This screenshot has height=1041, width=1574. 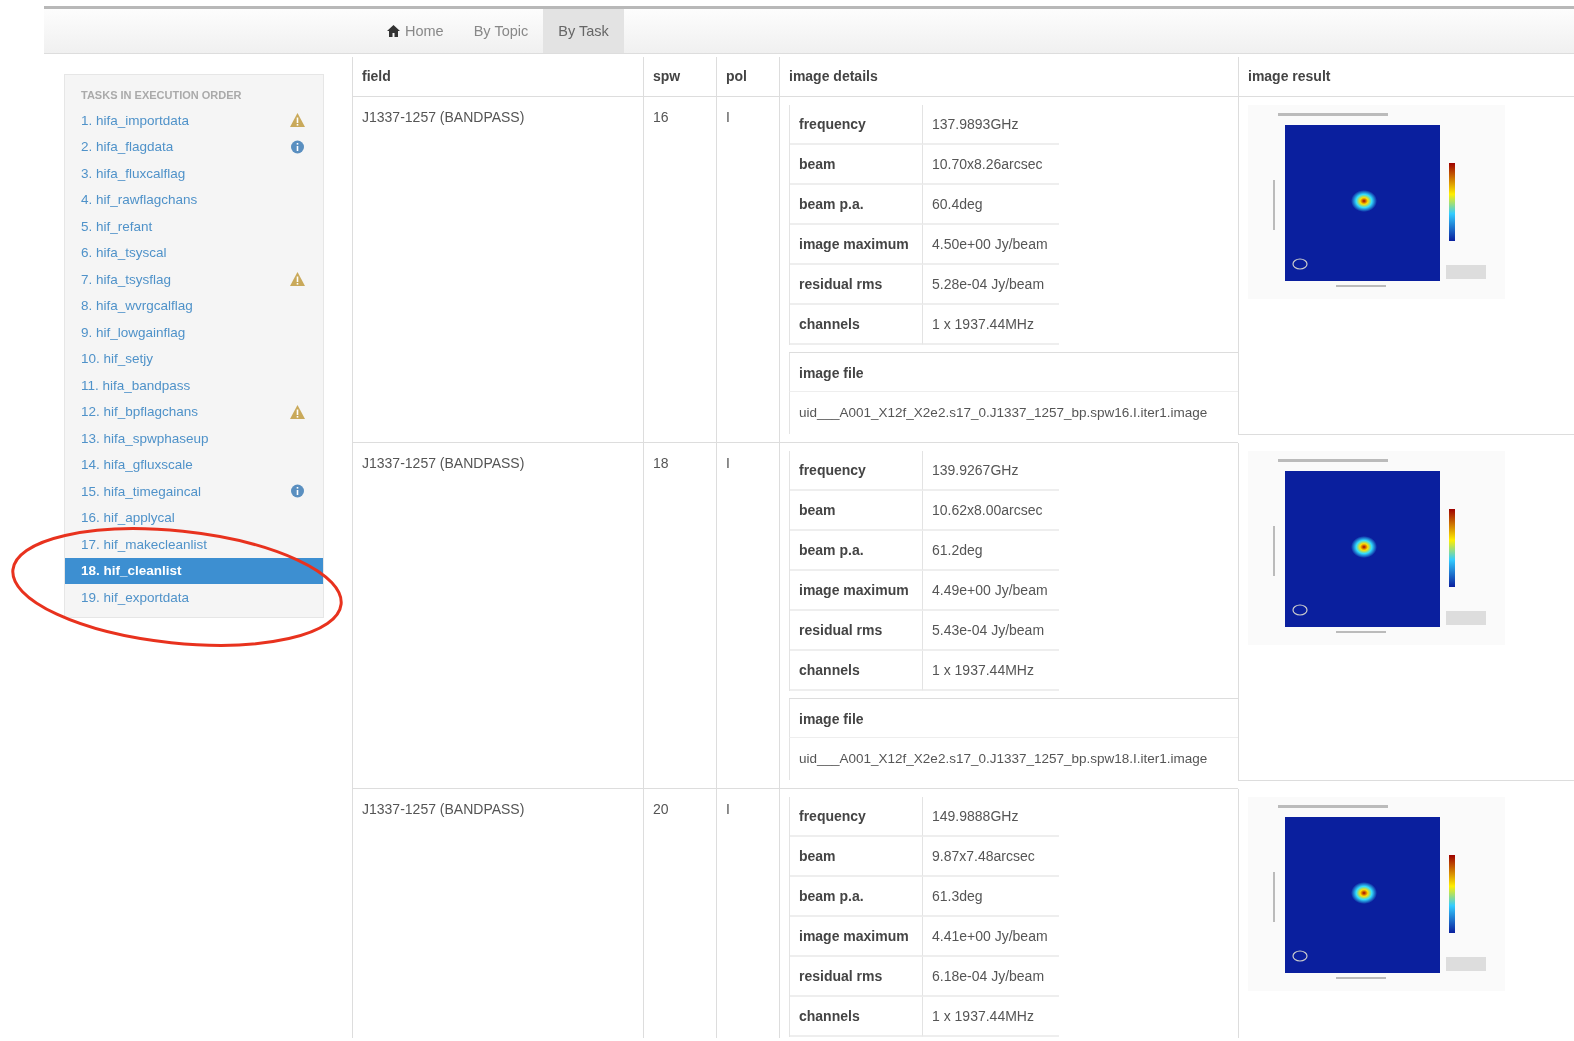 I want to click on table-cell: 18, so click(x=679, y=616).